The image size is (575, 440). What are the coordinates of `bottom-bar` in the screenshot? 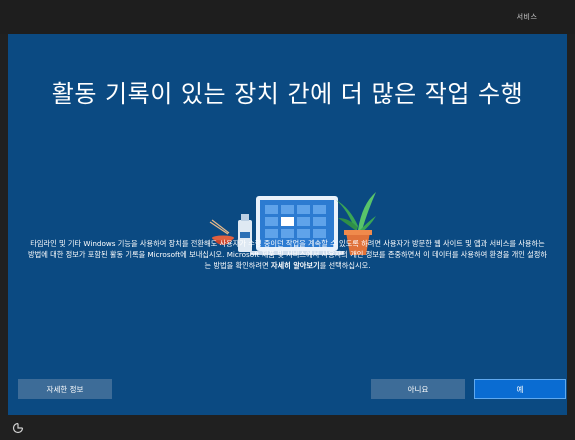 It's located at (287, 427).